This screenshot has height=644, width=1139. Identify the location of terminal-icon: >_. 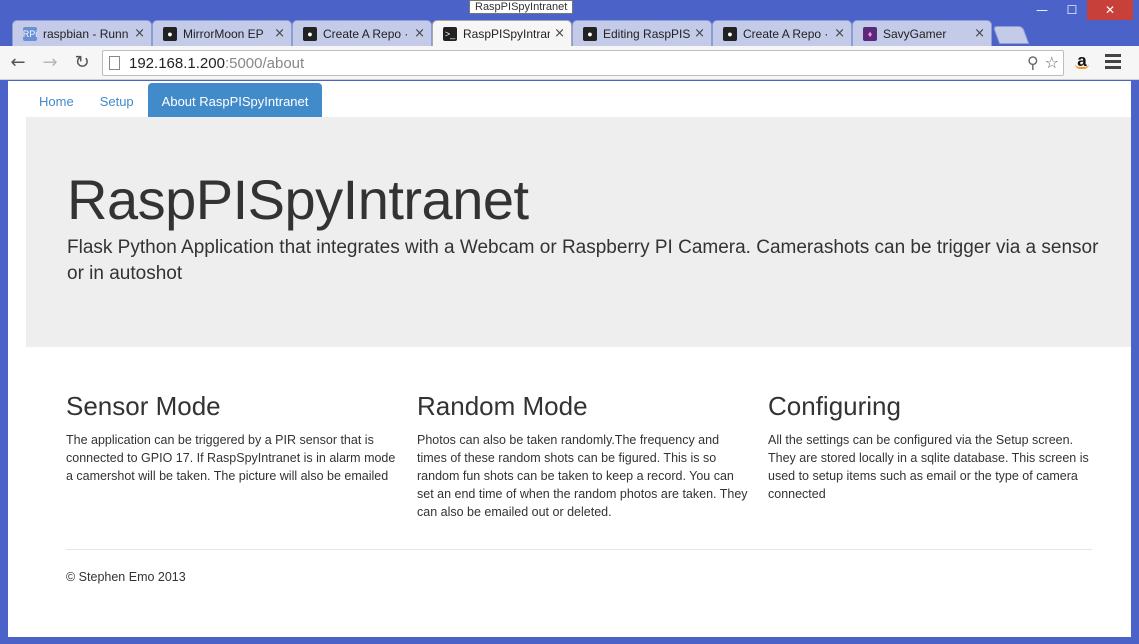
(450, 33).